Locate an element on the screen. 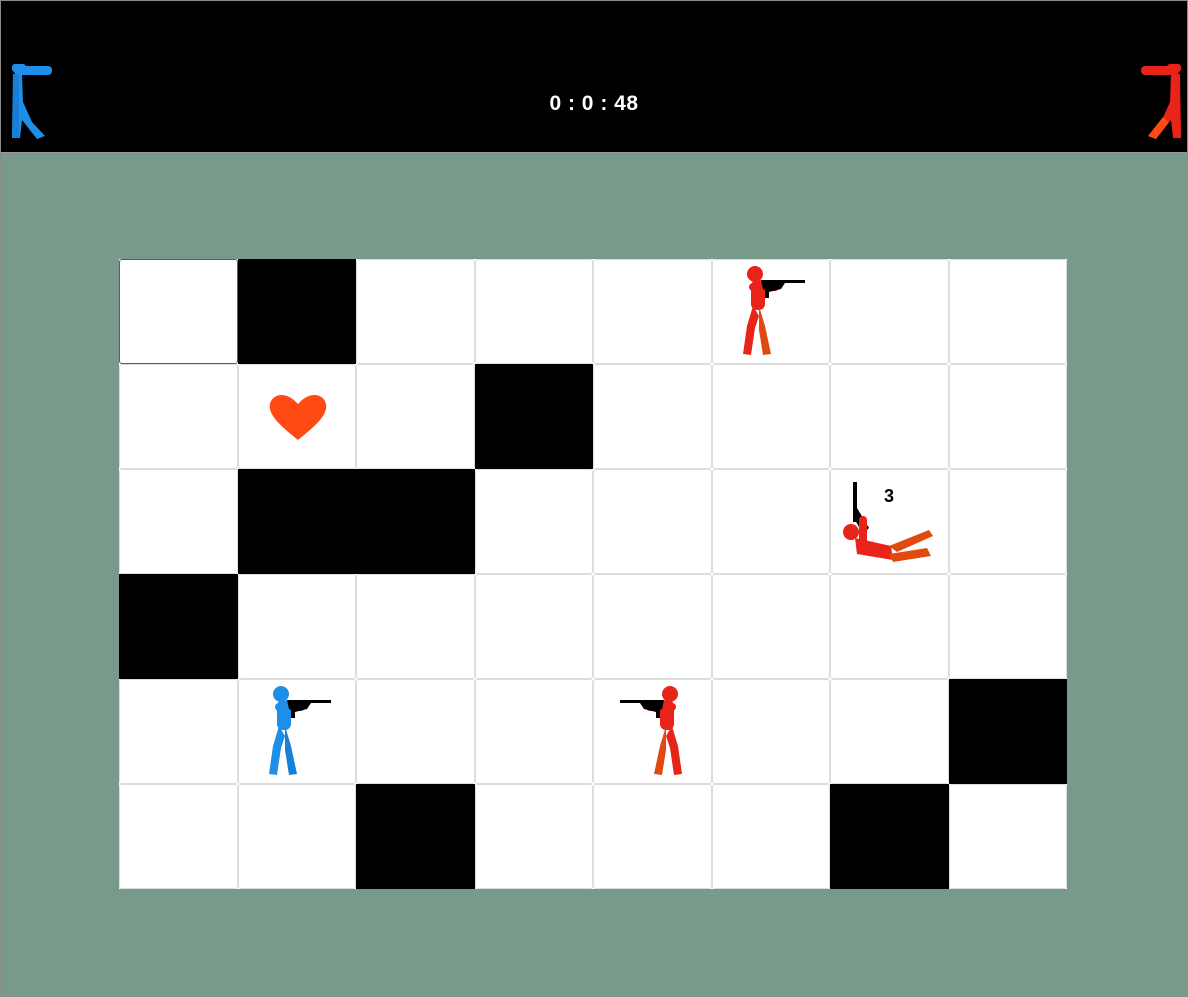 Image resolution: width=1188 pixels, height=997 pixels. heart-pickup-icon is located at coordinates (297, 416).